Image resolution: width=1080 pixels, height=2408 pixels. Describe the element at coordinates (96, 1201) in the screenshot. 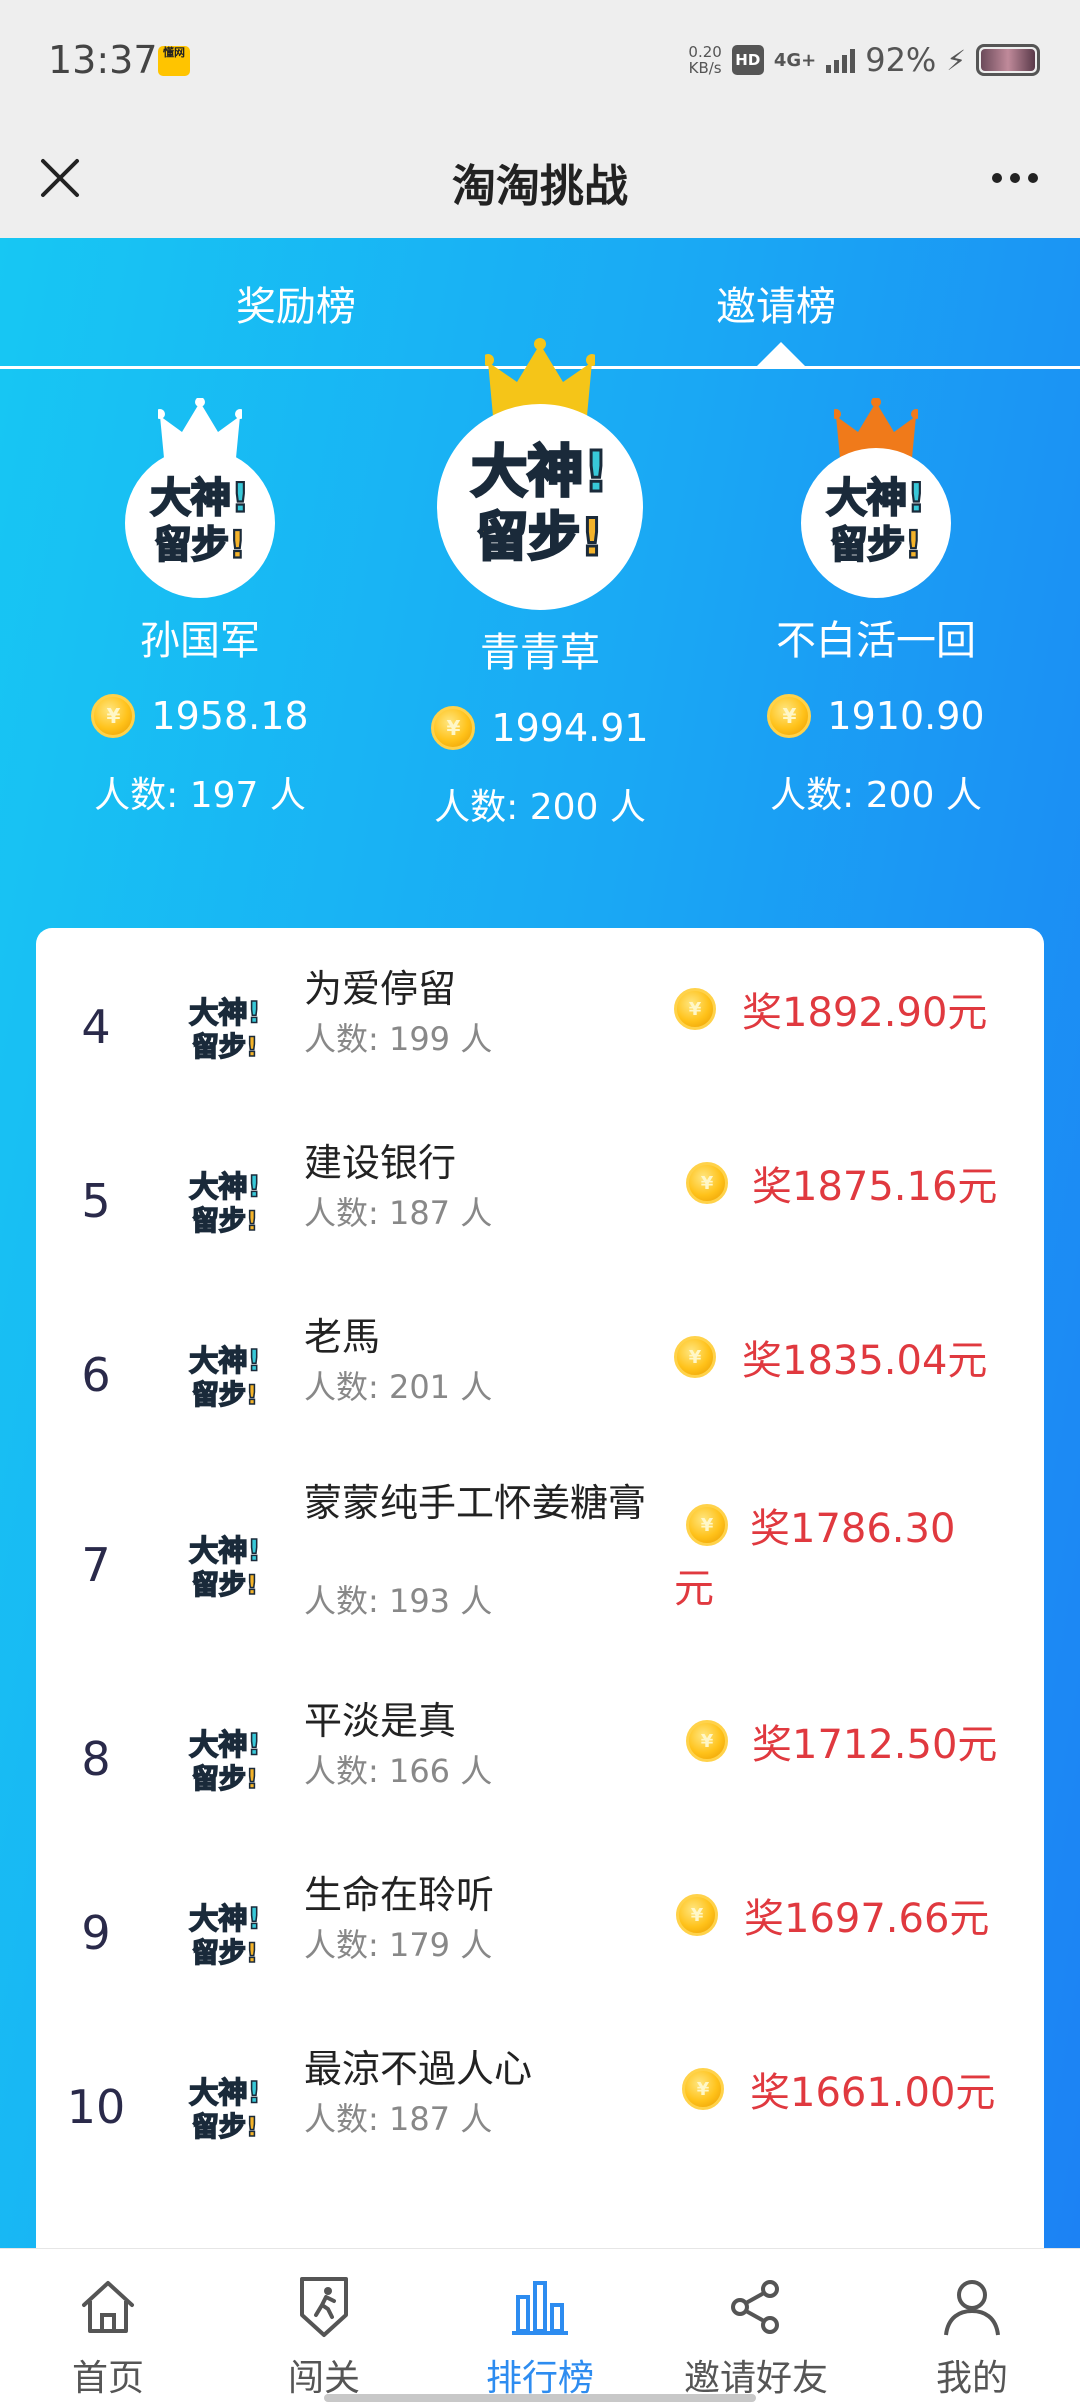

I see `rank-number: 5` at that location.